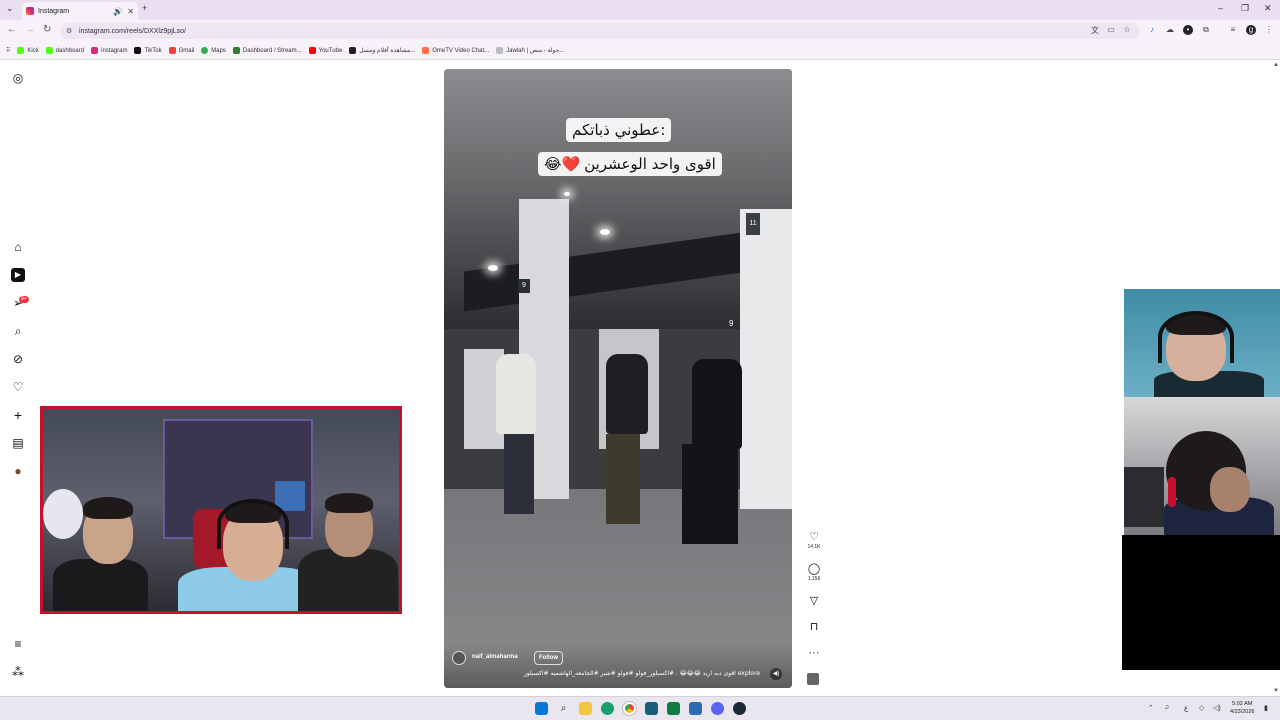 Image resolution: width=1280 pixels, height=720 pixels. I want to click on original-audio-thumbnail, so click(813, 679).